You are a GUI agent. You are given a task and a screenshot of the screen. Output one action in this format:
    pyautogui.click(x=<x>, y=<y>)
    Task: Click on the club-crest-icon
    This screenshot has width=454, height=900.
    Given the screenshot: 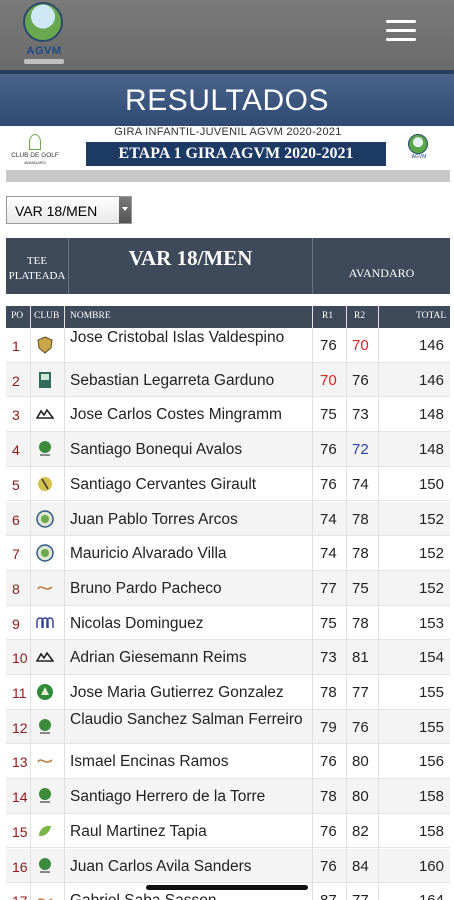 What is the action you would take?
    pyautogui.click(x=46, y=345)
    